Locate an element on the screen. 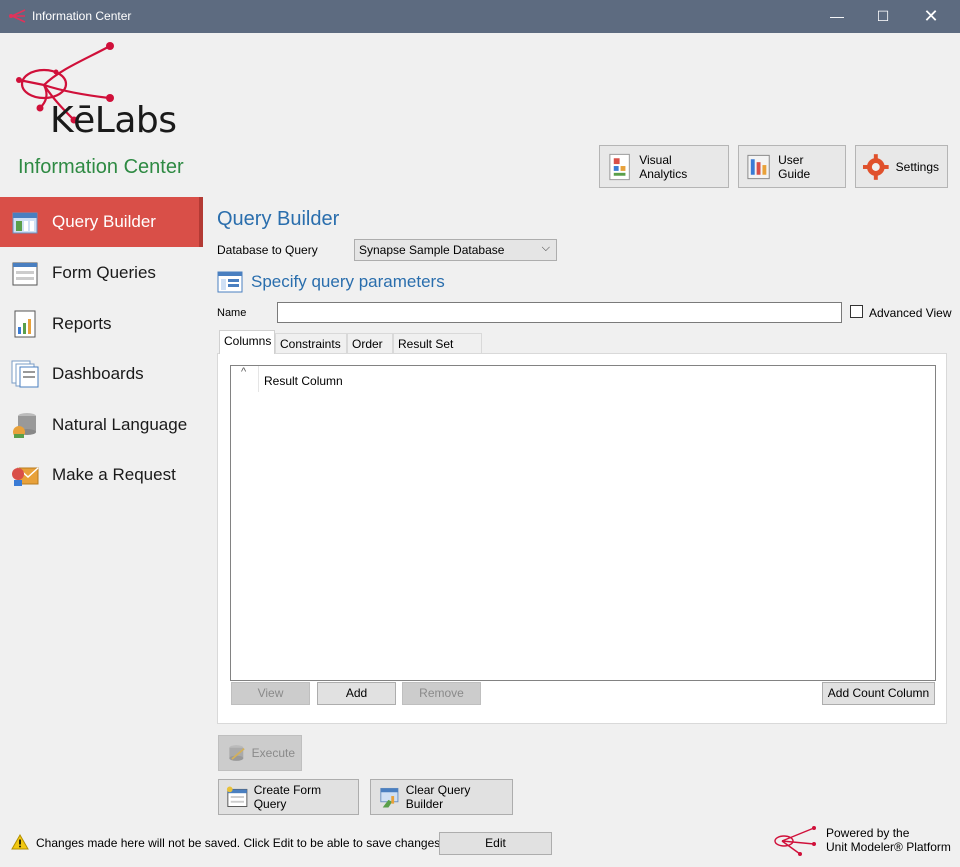  user-guide-button: User Guide is located at coordinates (792, 166).